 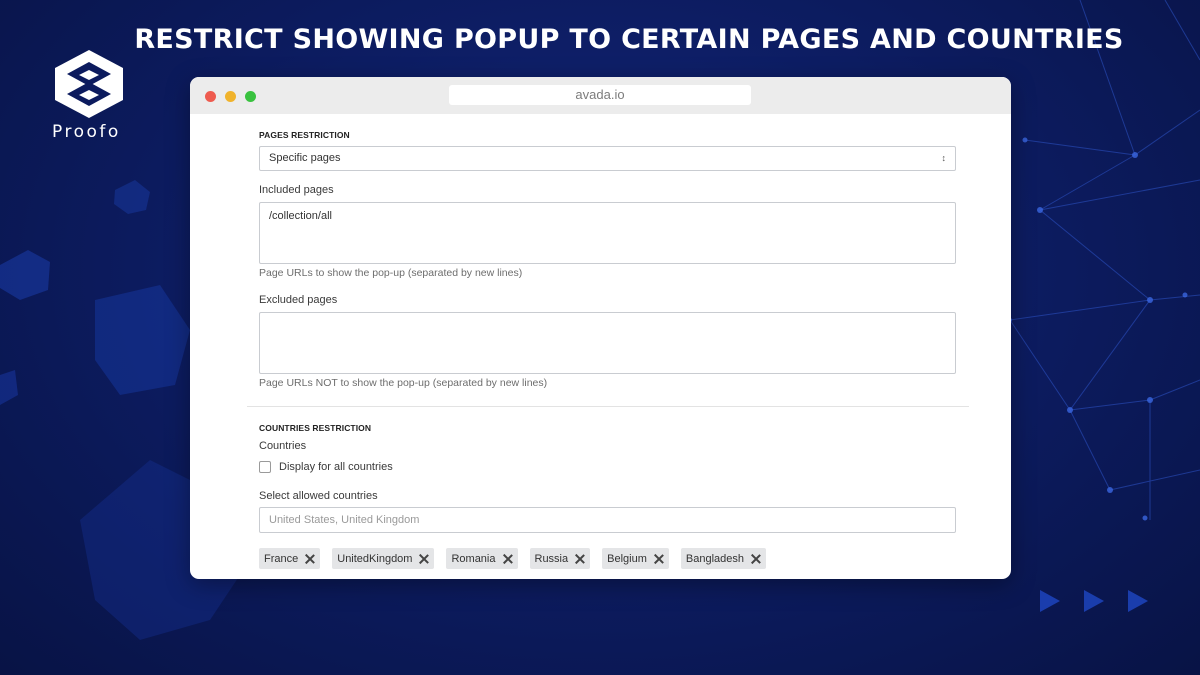 I want to click on country-tag-label: Romania, so click(x=473, y=558).